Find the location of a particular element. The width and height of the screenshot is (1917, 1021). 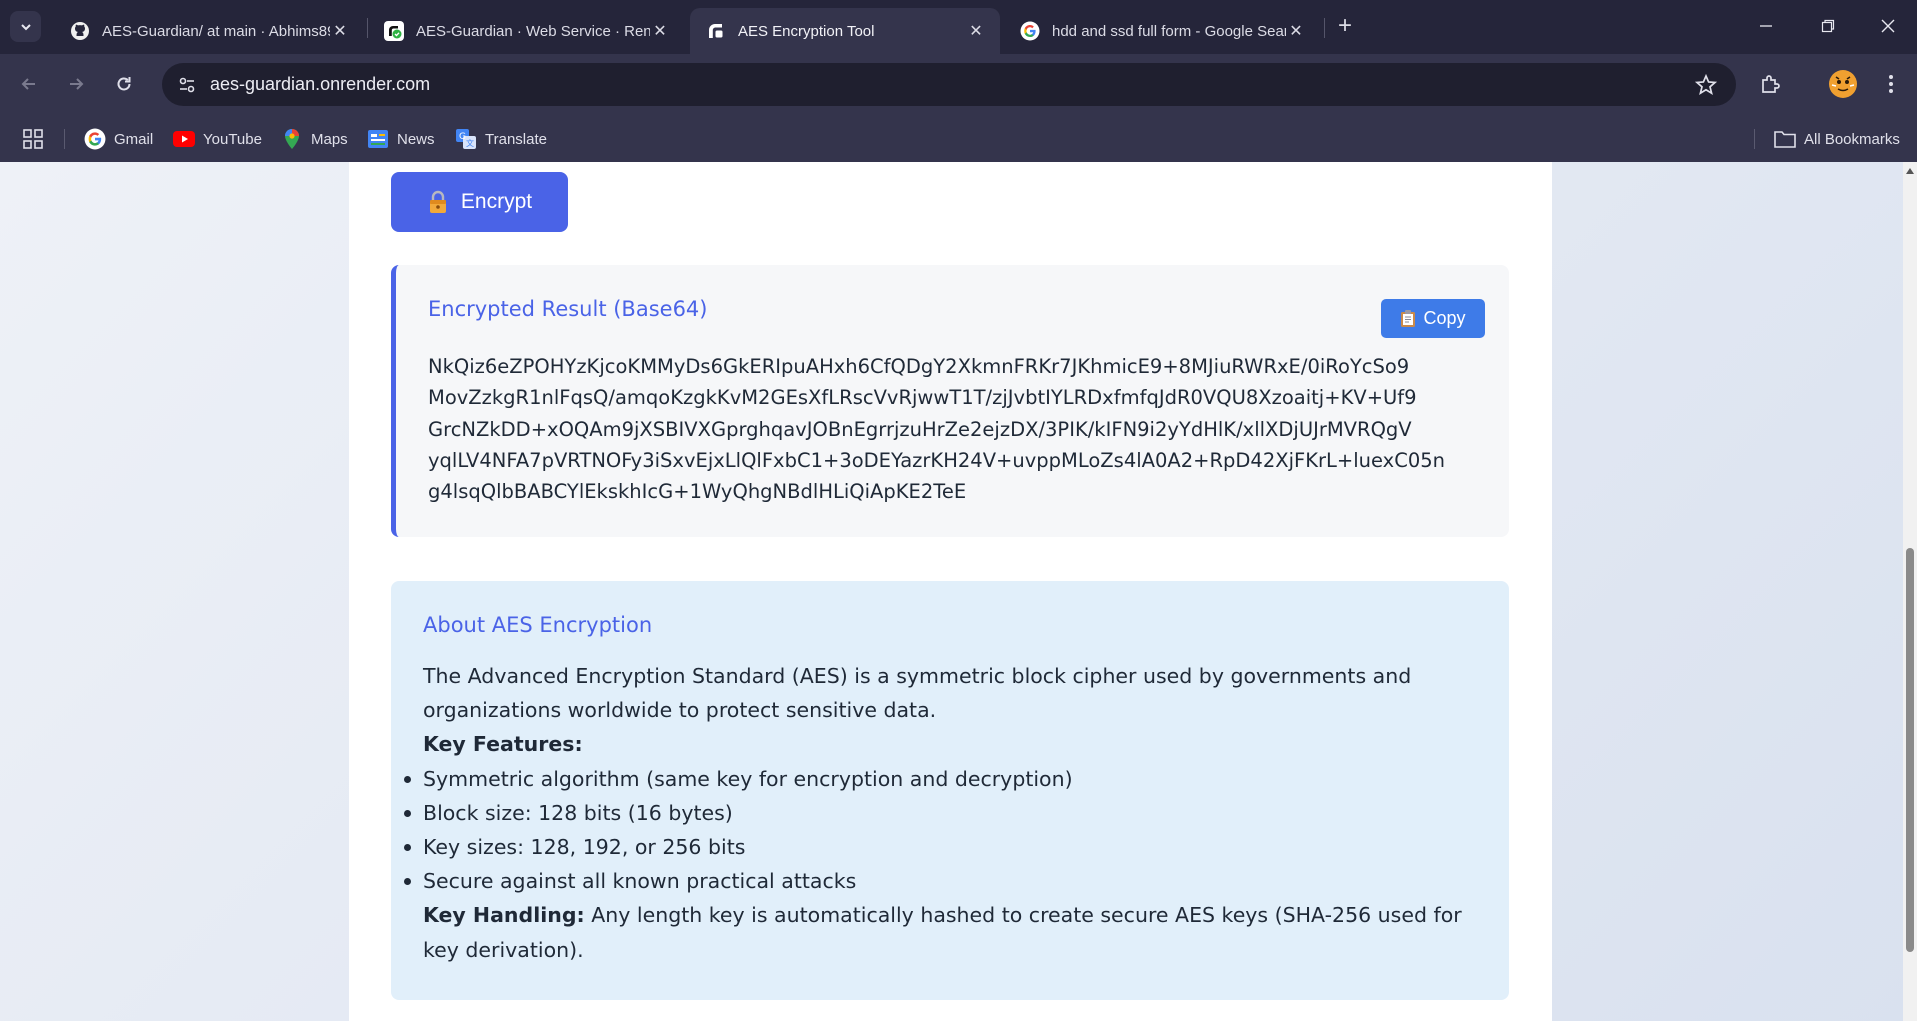

extensions-icon is located at coordinates (1770, 84).